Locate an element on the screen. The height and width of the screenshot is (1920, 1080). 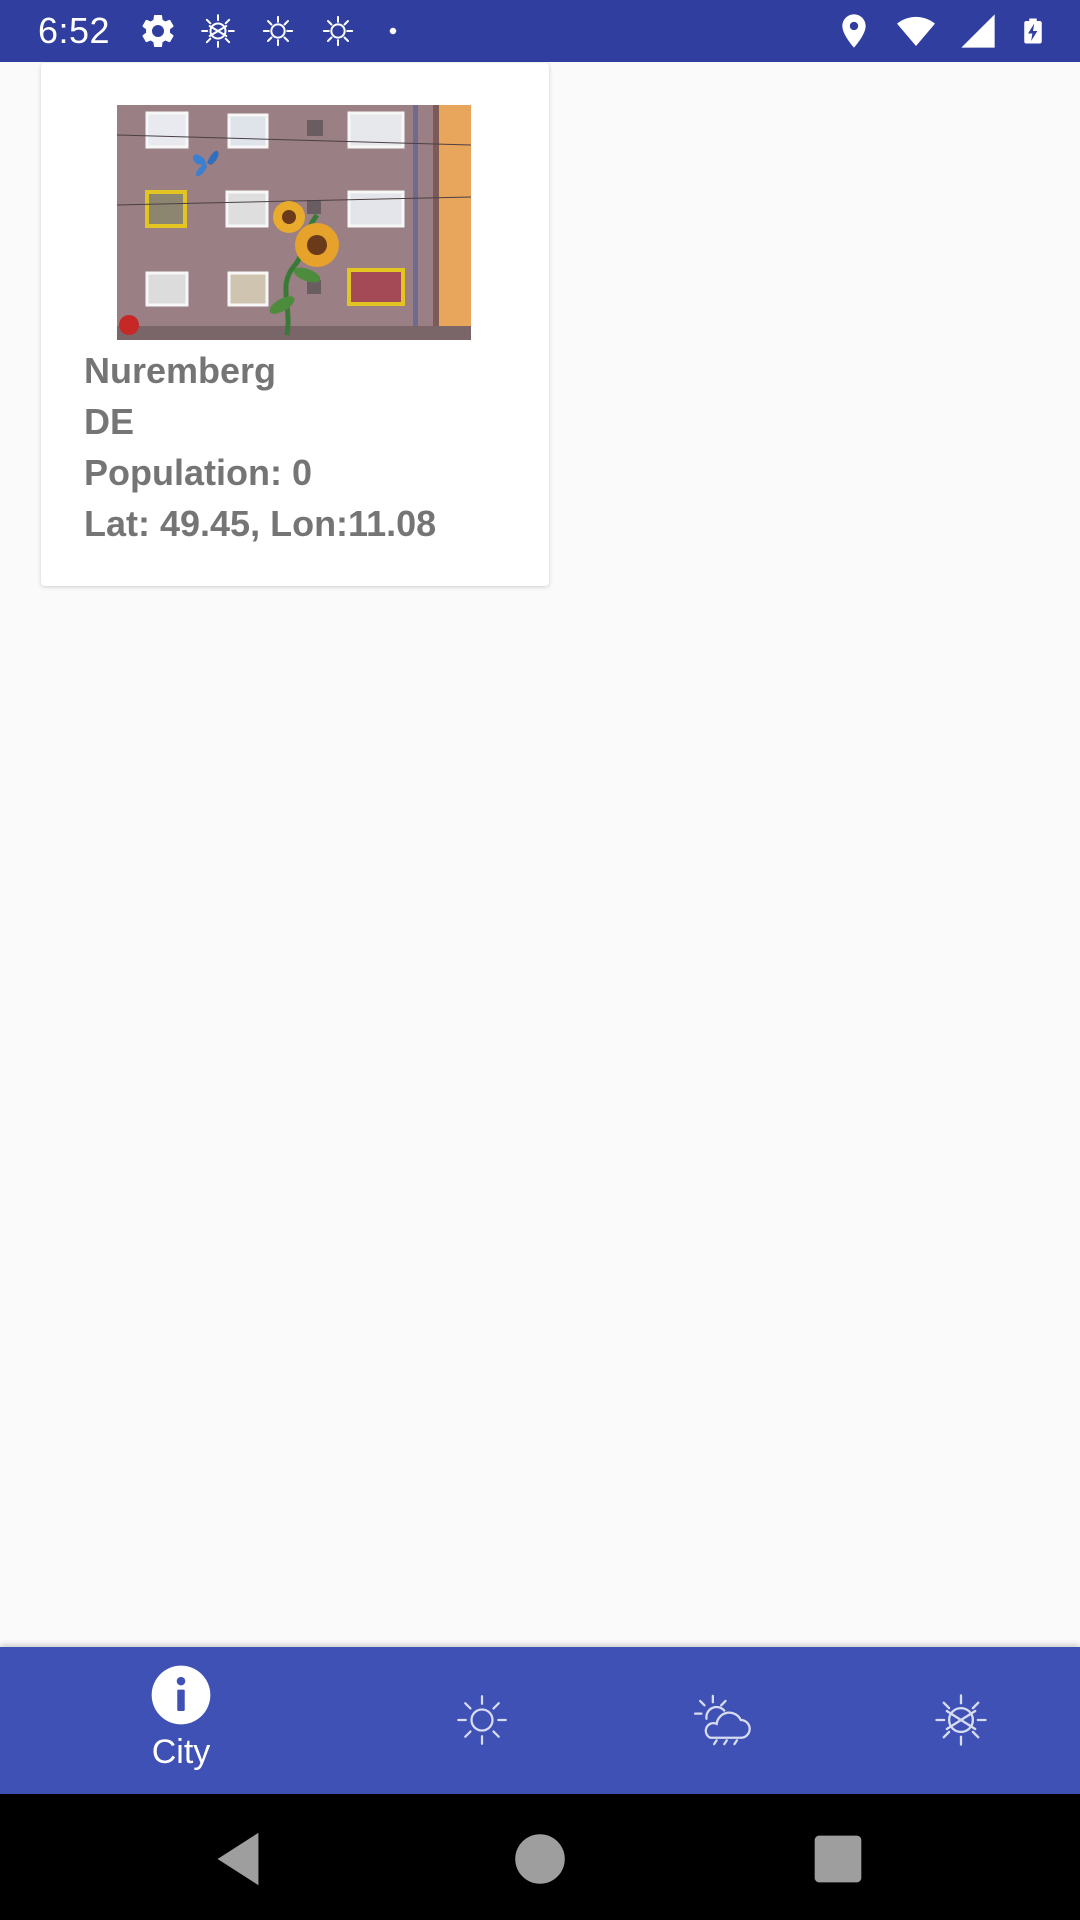
nav-item-city: City is located at coordinates (181, 1720).